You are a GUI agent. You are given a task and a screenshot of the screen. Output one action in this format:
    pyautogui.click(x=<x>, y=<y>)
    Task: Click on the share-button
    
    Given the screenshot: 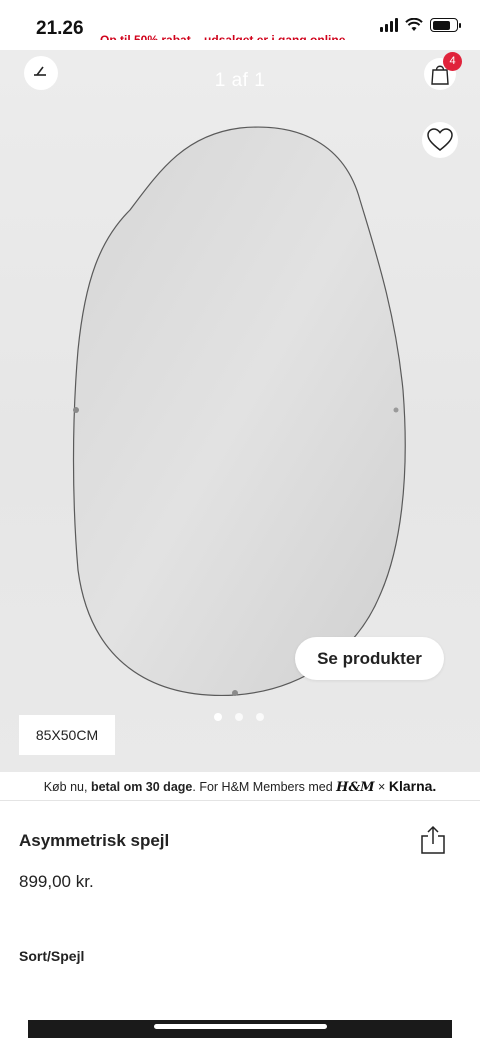 What is the action you would take?
    pyautogui.click(x=433, y=840)
    